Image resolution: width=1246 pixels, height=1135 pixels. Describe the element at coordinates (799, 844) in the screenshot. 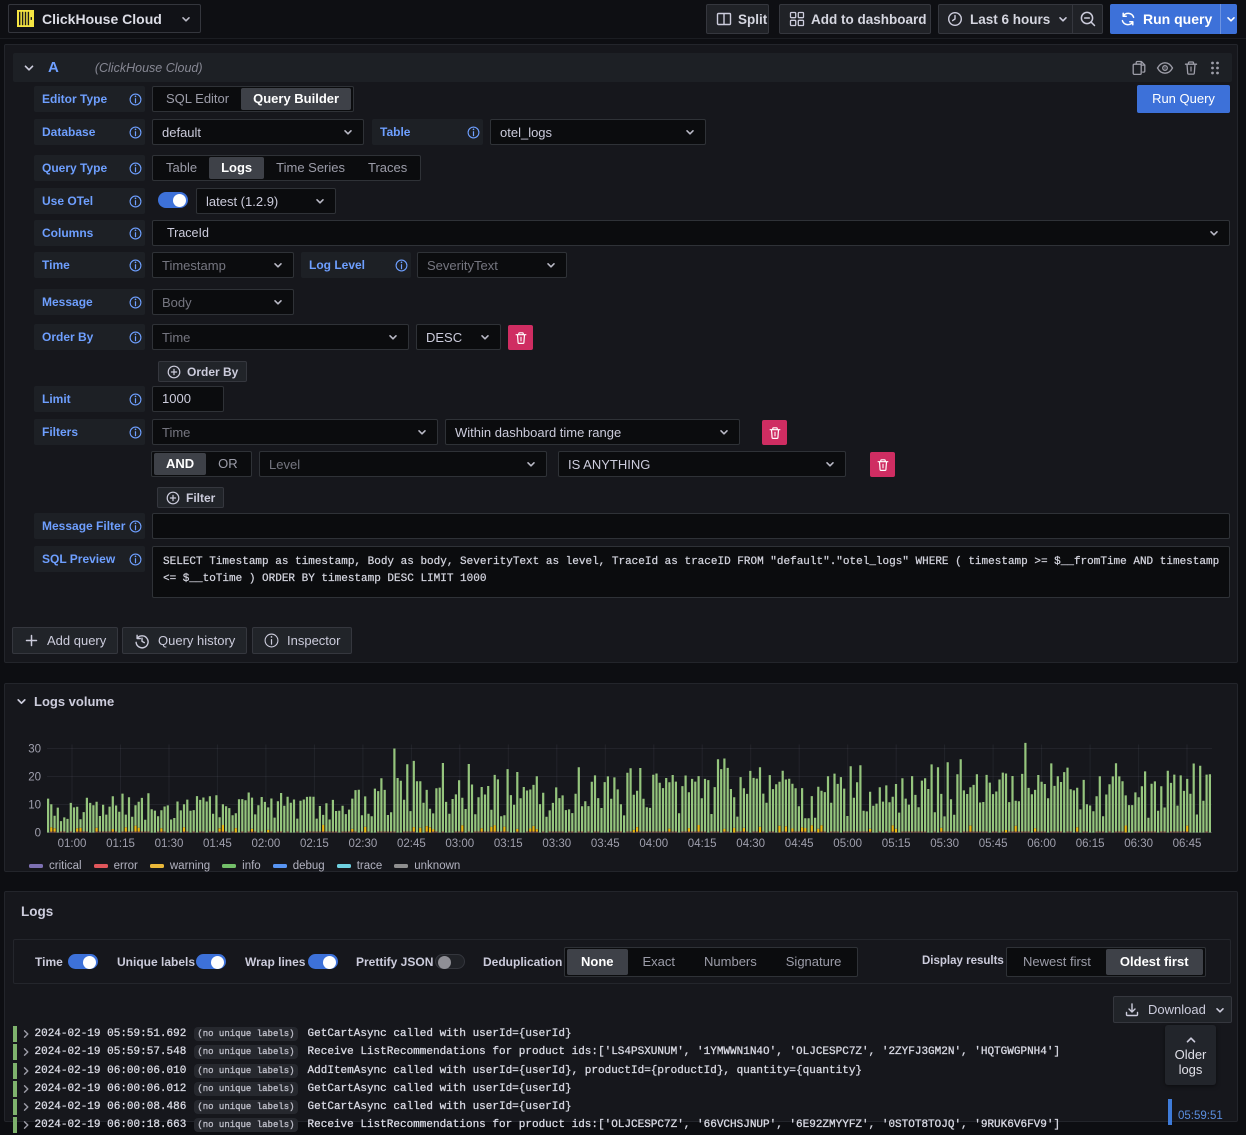

I see `svg-text: 04:45` at that location.